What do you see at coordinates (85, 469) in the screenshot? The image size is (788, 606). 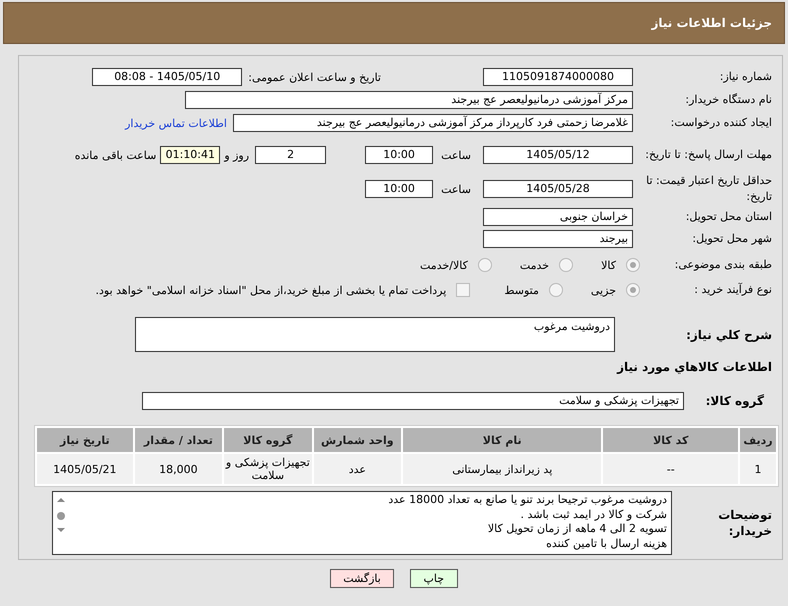 I see `table-cell: 1405/05/21` at bounding box center [85, 469].